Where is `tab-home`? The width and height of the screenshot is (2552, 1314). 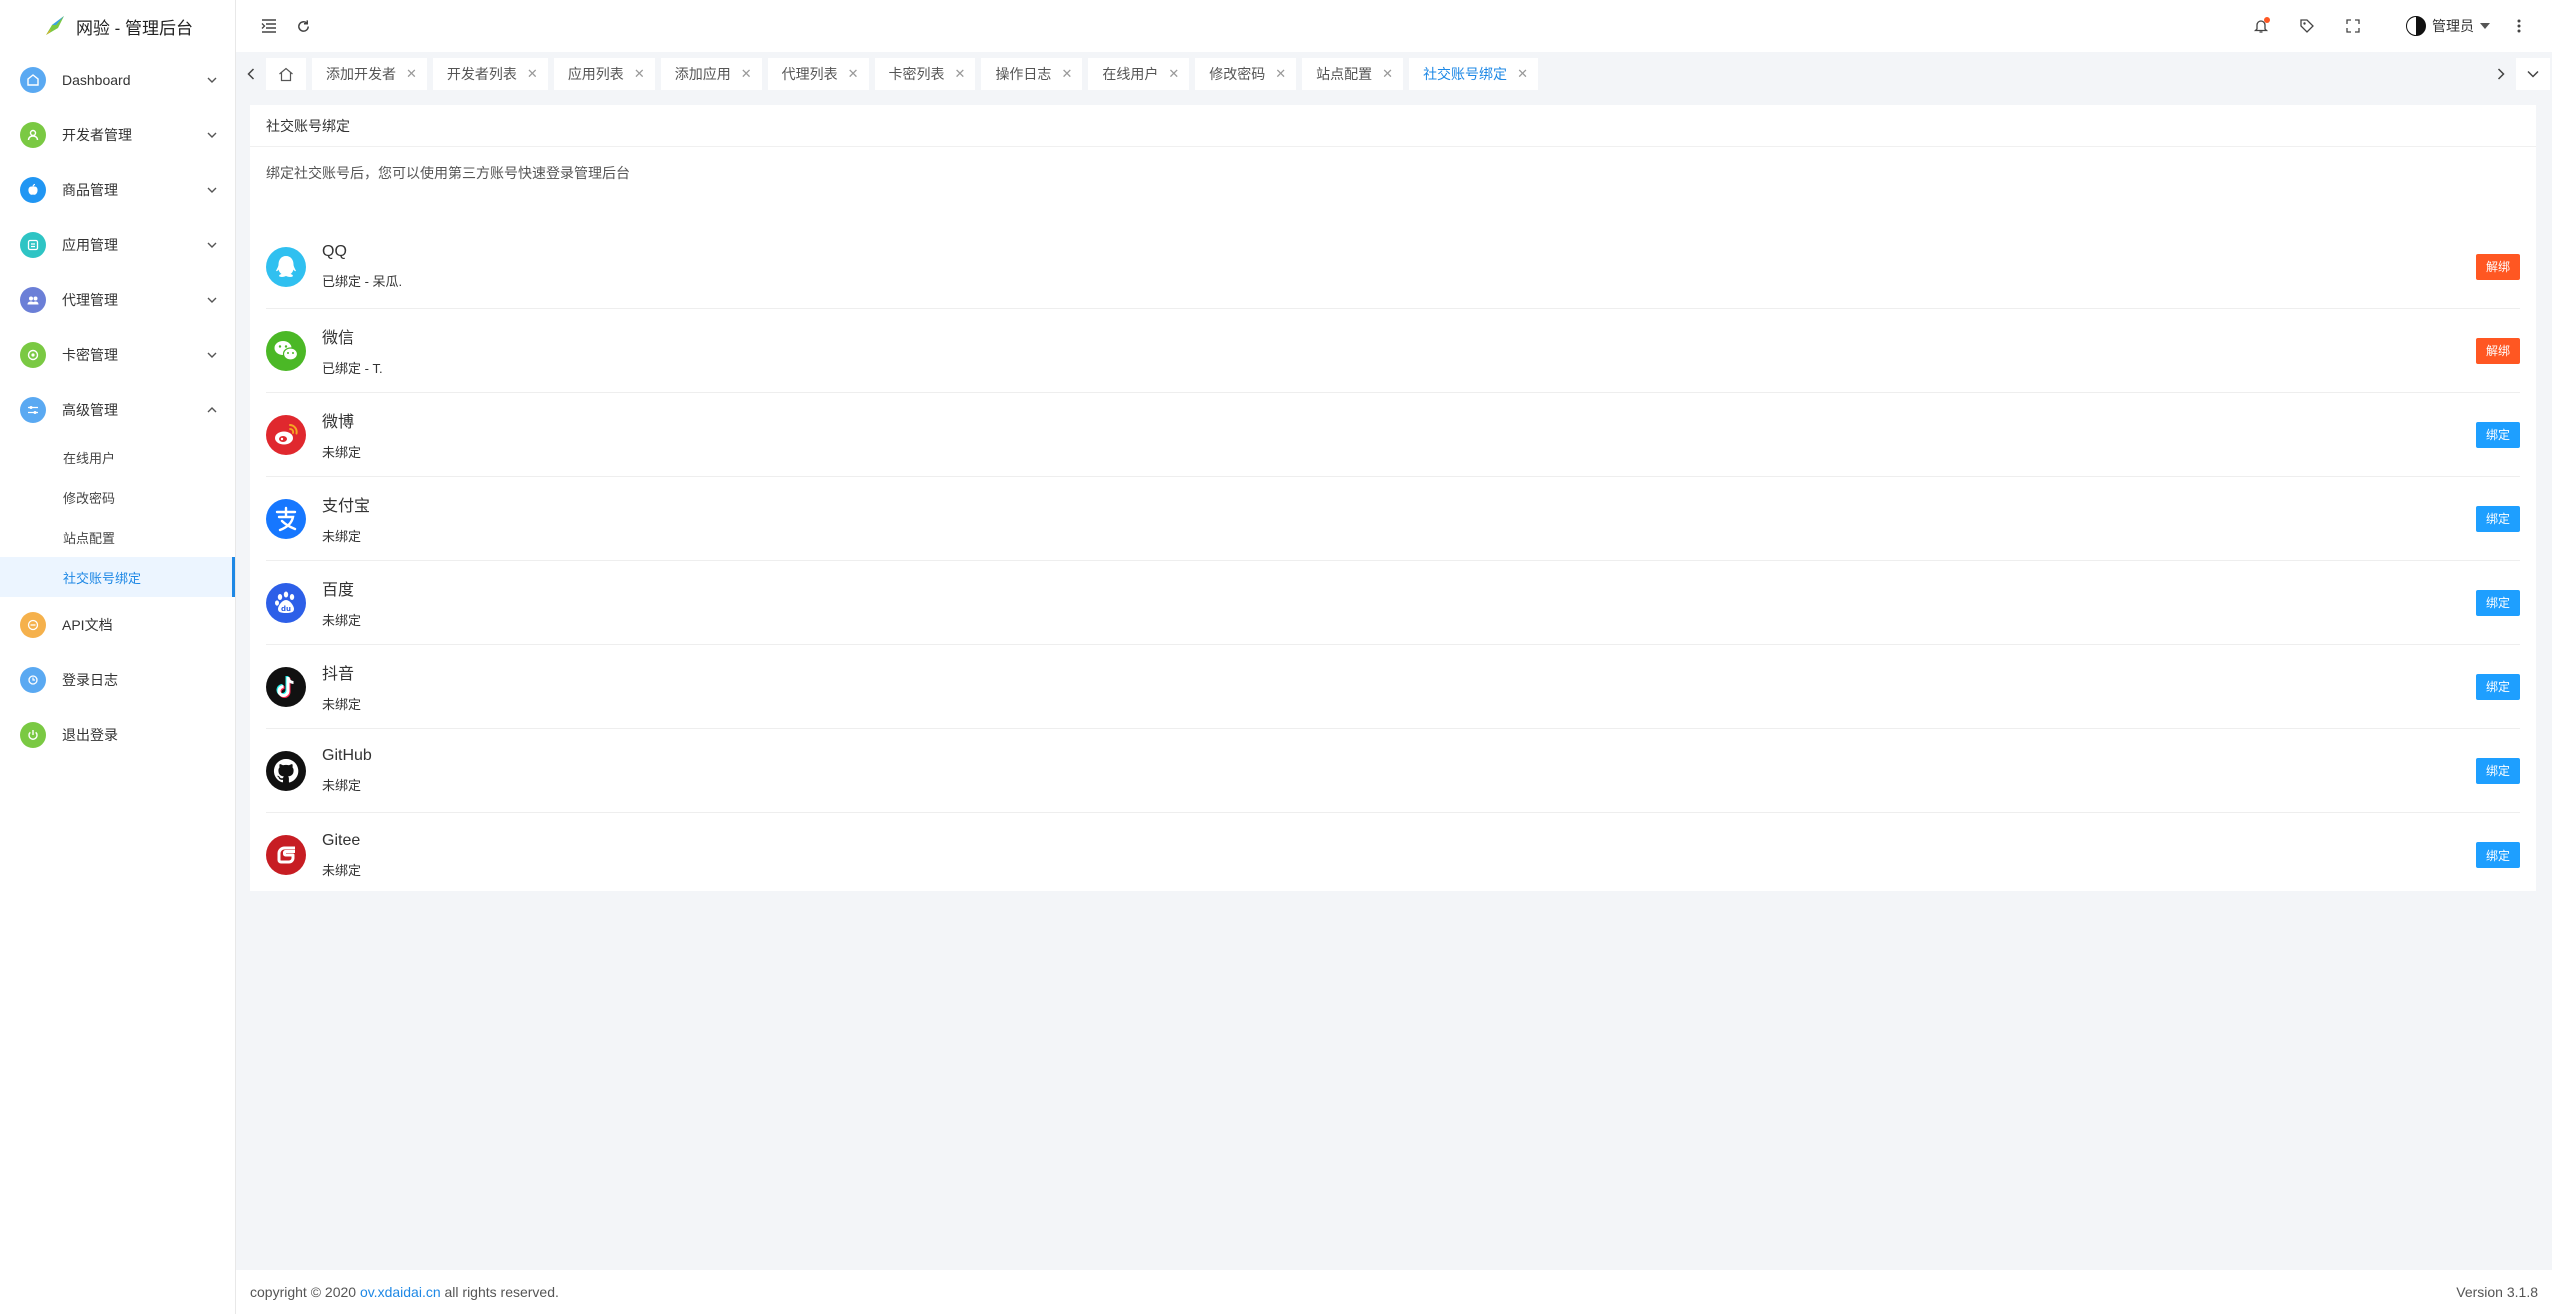 tab-home is located at coordinates (286, 74).